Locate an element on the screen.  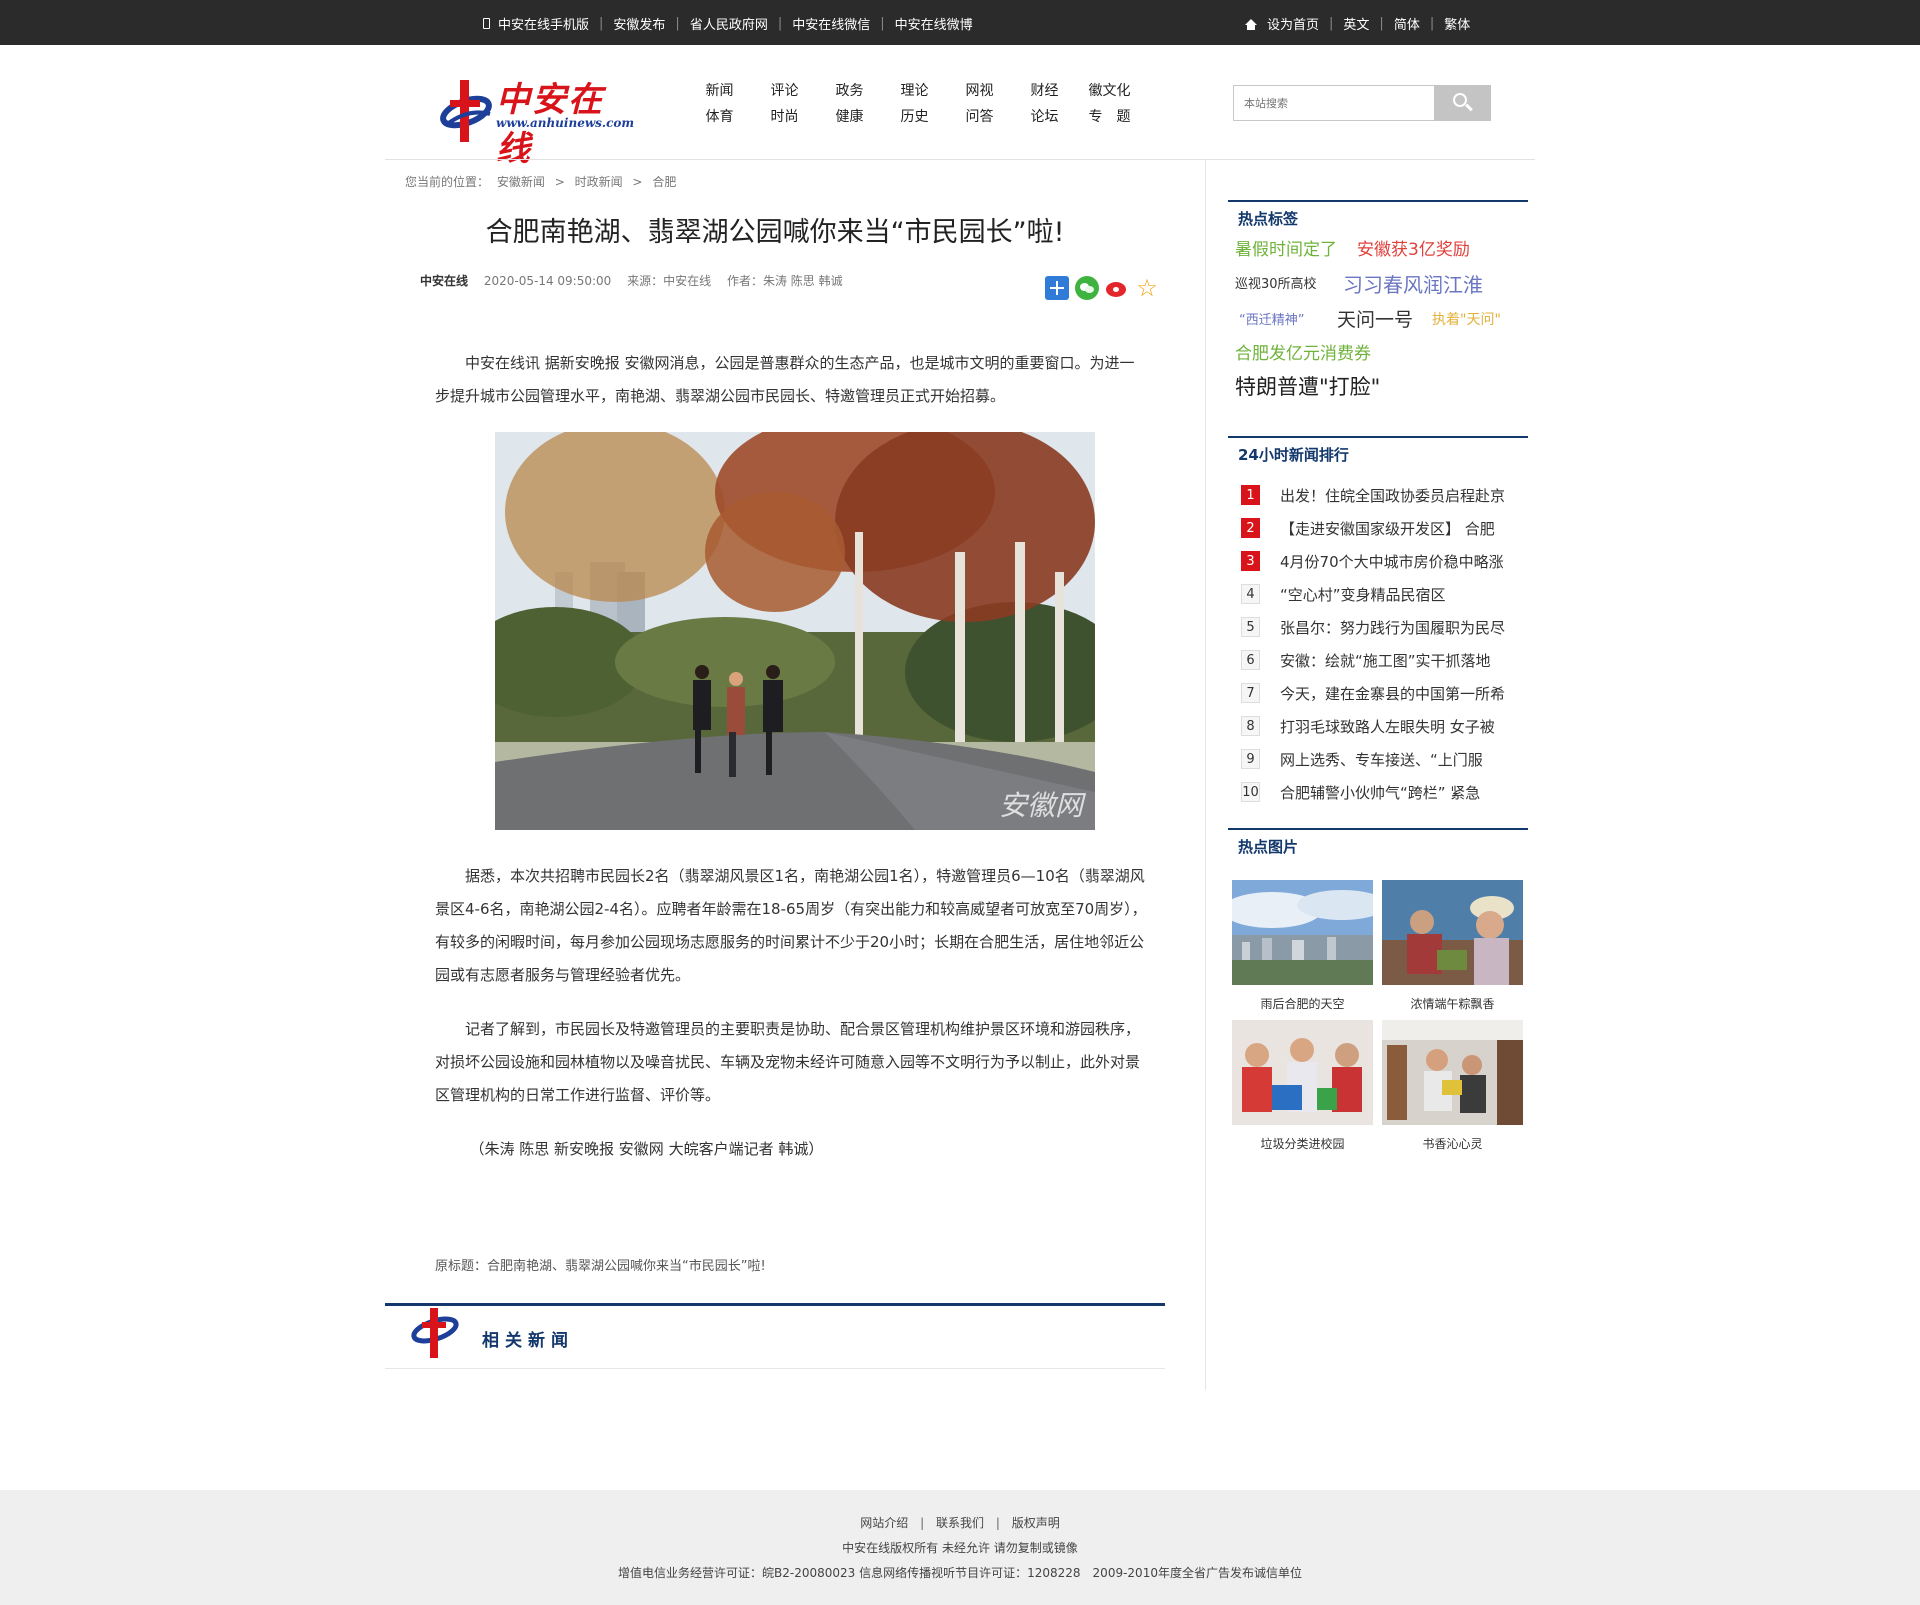
related-news-divider is located at coordinates (775, 1304).